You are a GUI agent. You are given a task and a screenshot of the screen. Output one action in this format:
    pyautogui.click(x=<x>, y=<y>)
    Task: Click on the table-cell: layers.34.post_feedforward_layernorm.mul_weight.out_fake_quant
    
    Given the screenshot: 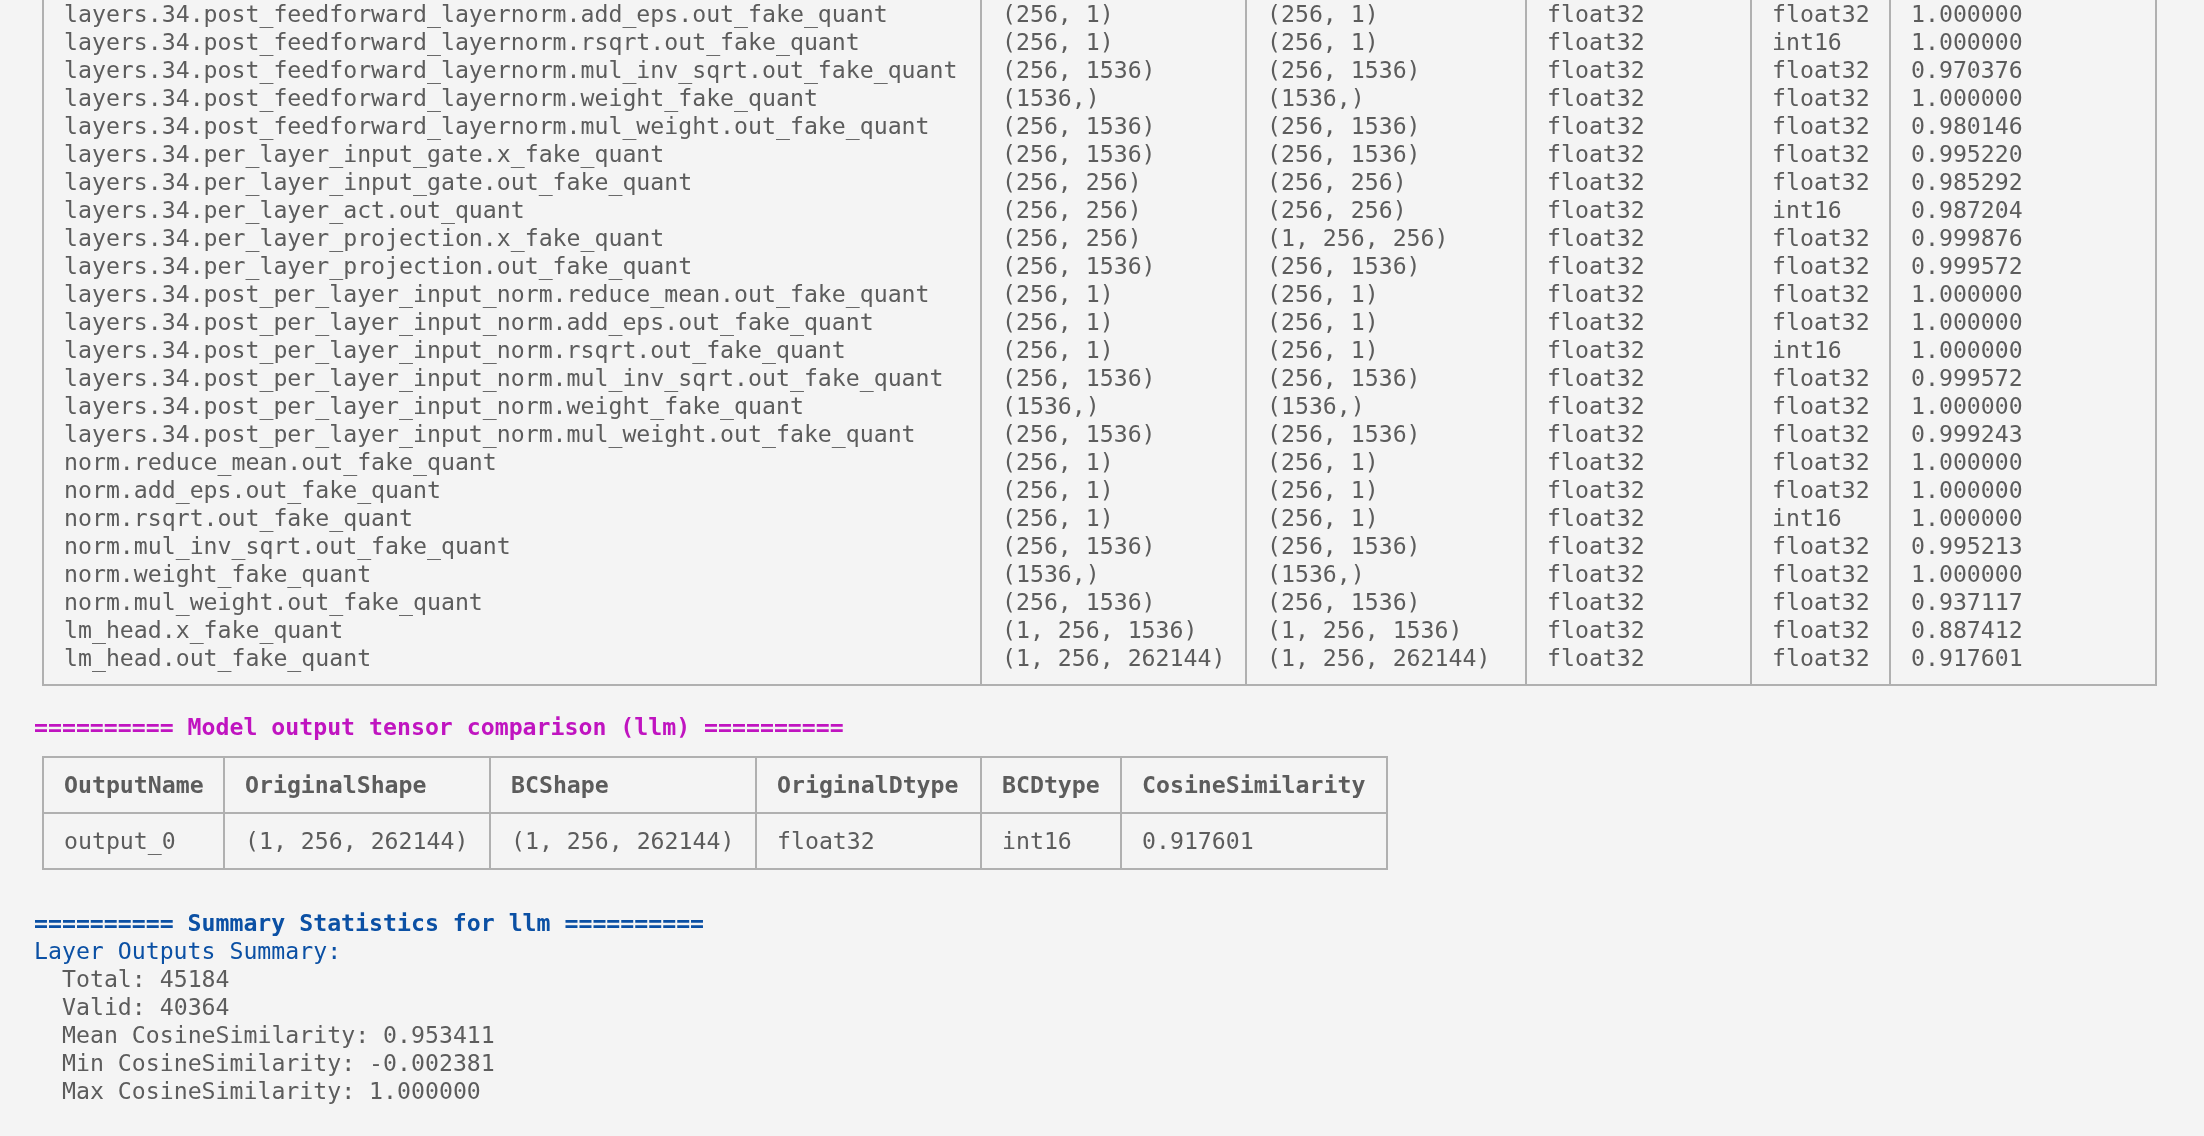 What is the action you would take?
    pyautogui.click(x=512, y=126)
    